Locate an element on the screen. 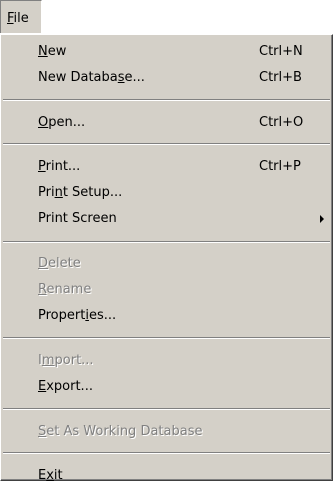 This screenshot has height=489, width=333. menu-item-exit: Exit is located at coordinates (166, 476).